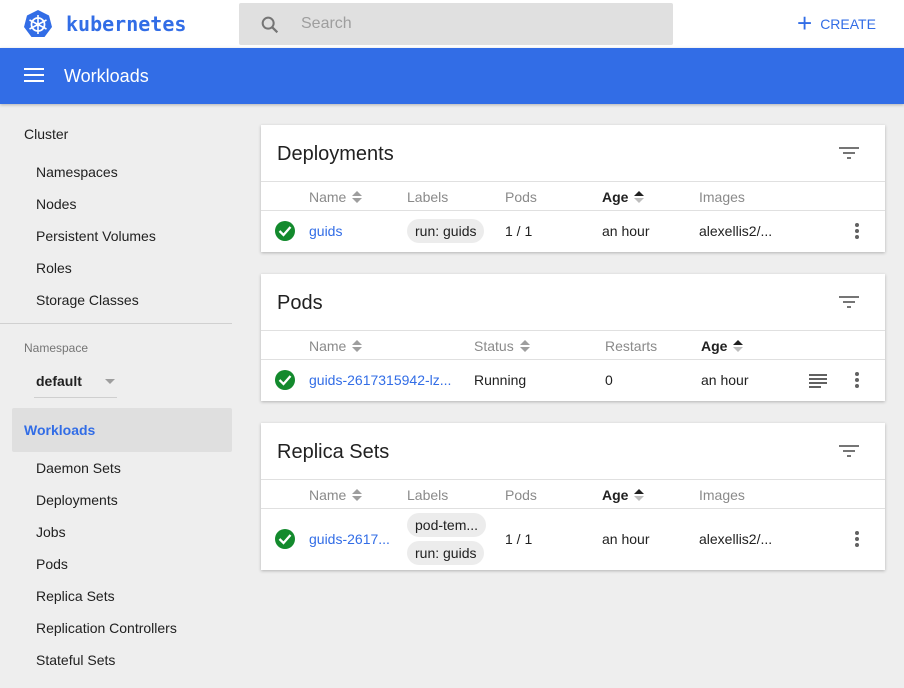 The image size is (904, 688). I want to click on sidebar-header-cluster: Cluster, so click(46, 134).